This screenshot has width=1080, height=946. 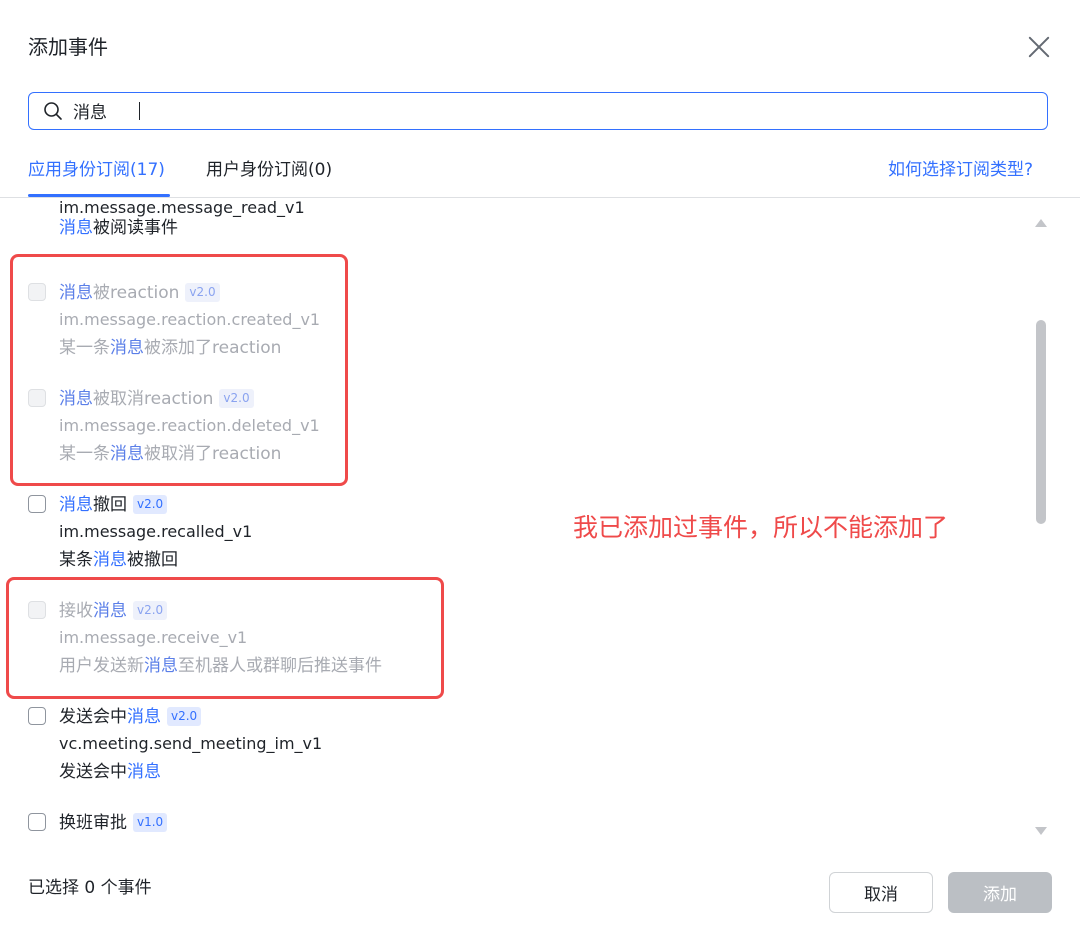 I want to click on event-name: 发送会中消息 v2.0, so click(x=130, y=717).